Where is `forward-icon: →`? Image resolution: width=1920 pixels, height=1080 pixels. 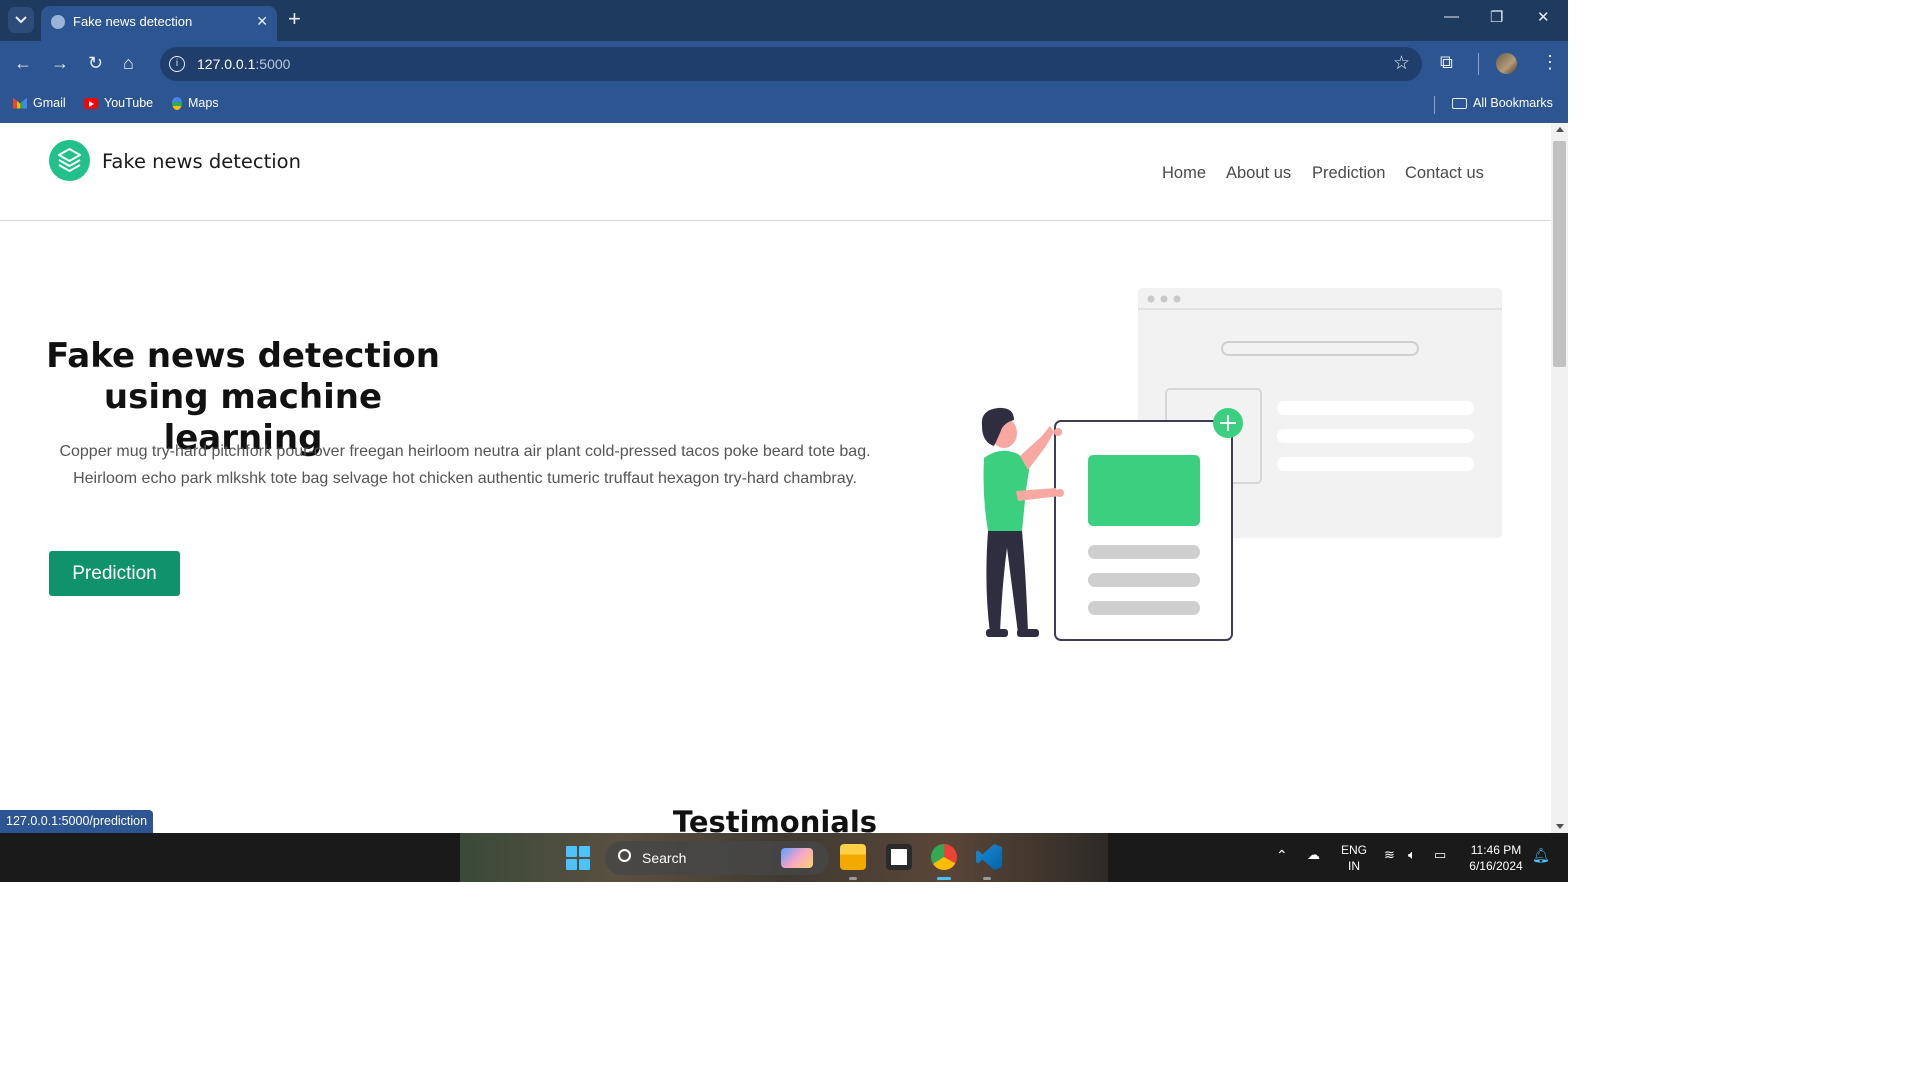
forward-icon: → is located at coordinates (60, 63).